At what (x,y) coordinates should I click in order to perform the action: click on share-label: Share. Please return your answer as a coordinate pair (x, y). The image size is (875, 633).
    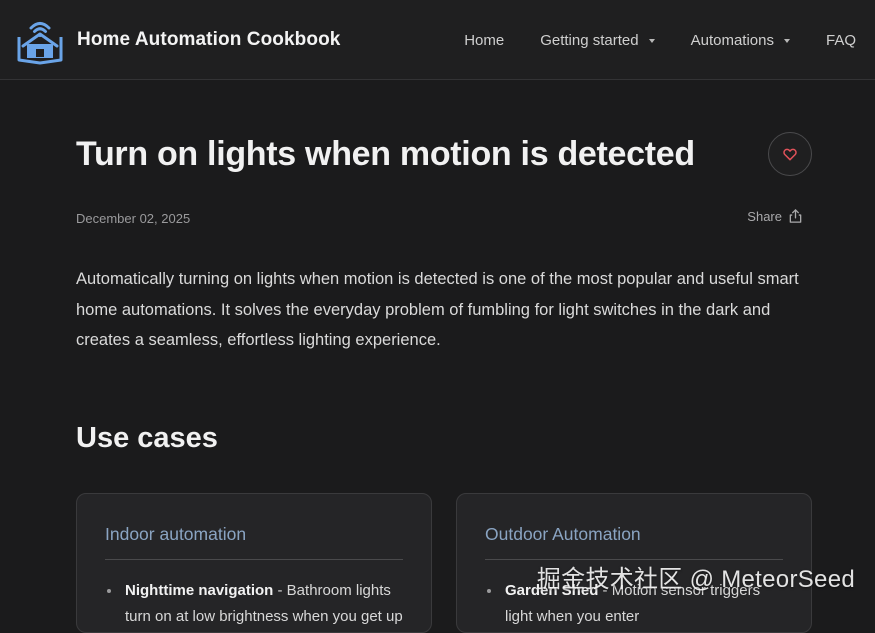
    Looking at the image, I should click on (764, 216).